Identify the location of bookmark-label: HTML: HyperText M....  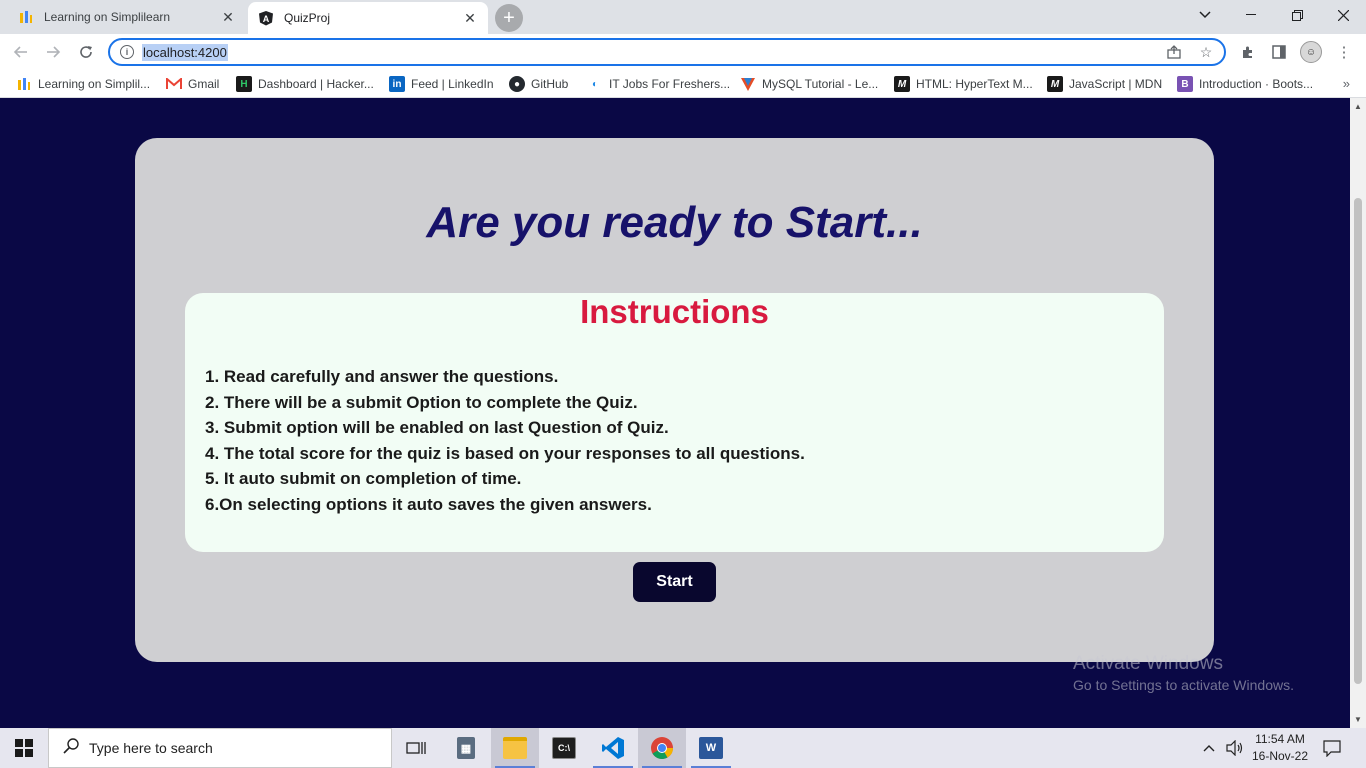
(974, 84).